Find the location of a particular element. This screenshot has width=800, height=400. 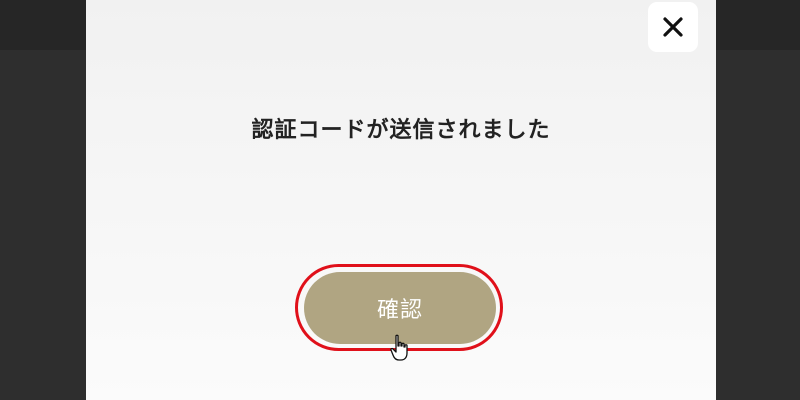

close-icon is located at coordinates (673, 27).